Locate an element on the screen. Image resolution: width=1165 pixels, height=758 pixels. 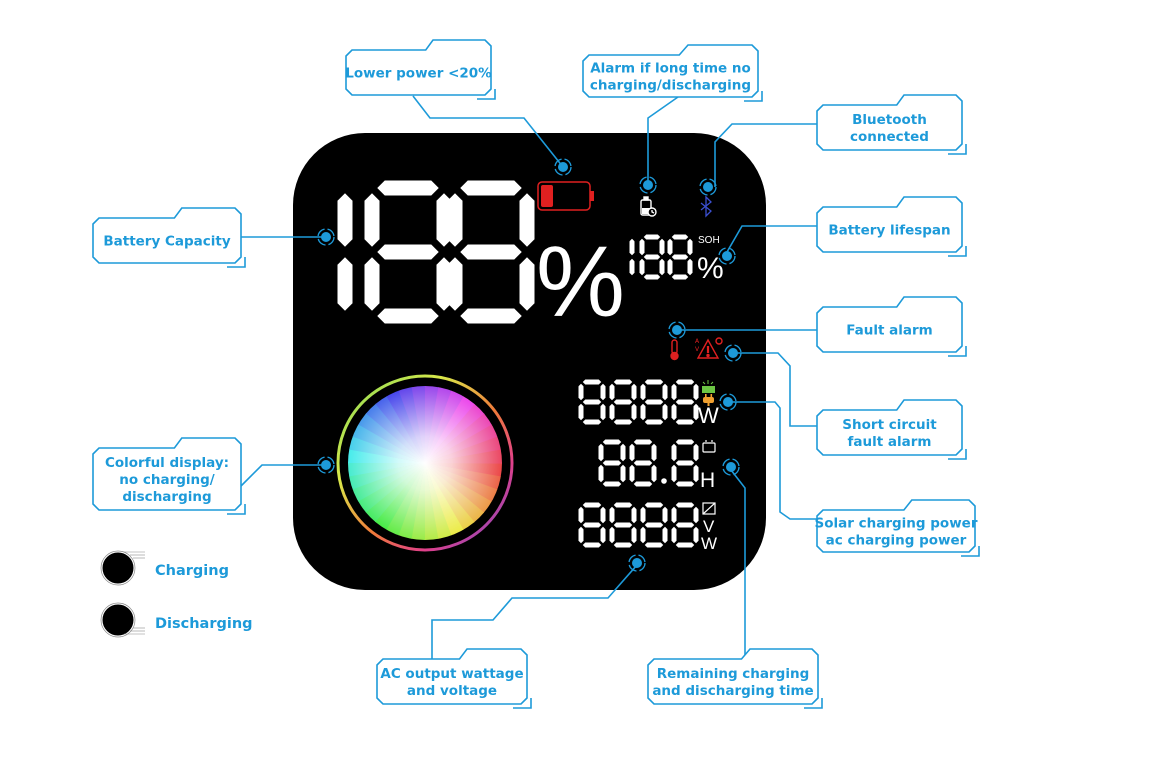
callout-remaining-time: Remaining chargingand discharging time is located at coordinates (735, 678).